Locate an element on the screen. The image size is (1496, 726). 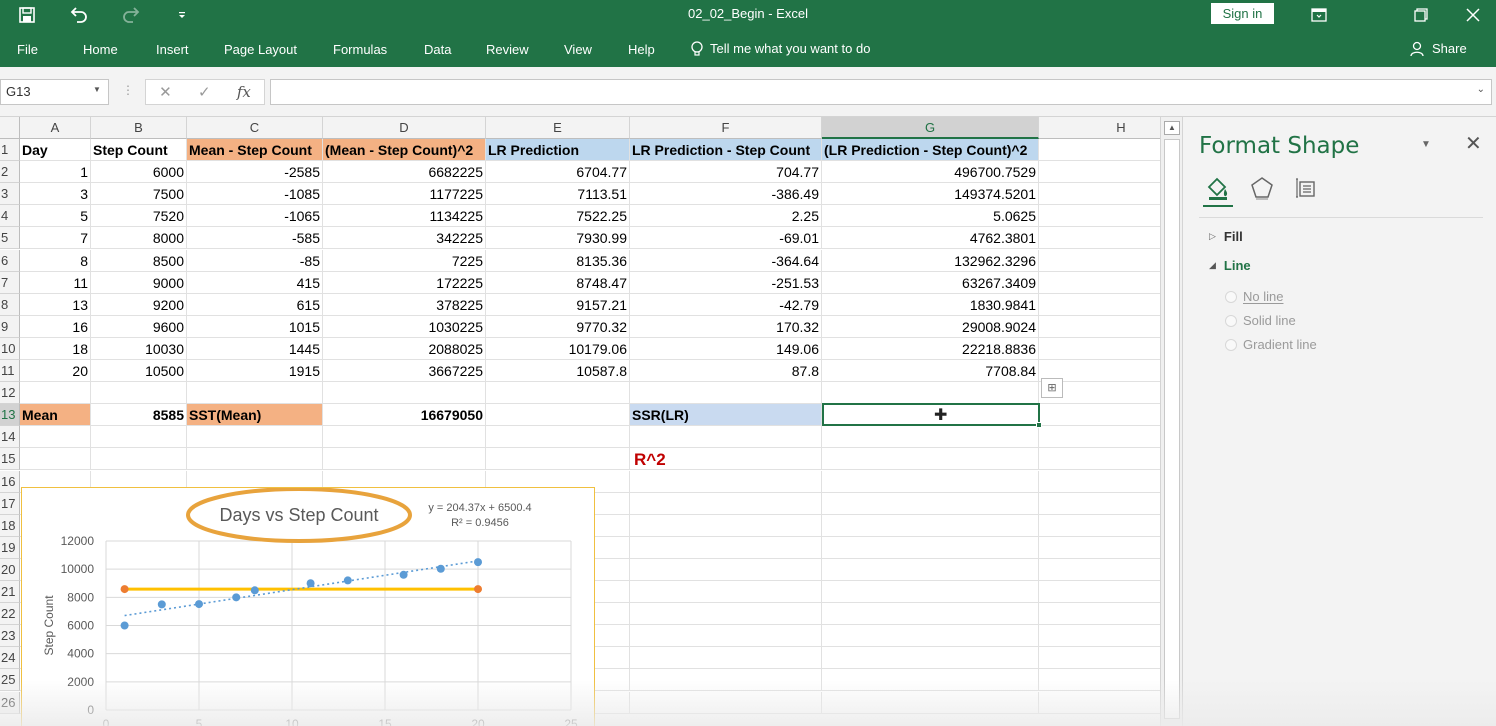
cell-c12 is located at coordinates (255, 393).